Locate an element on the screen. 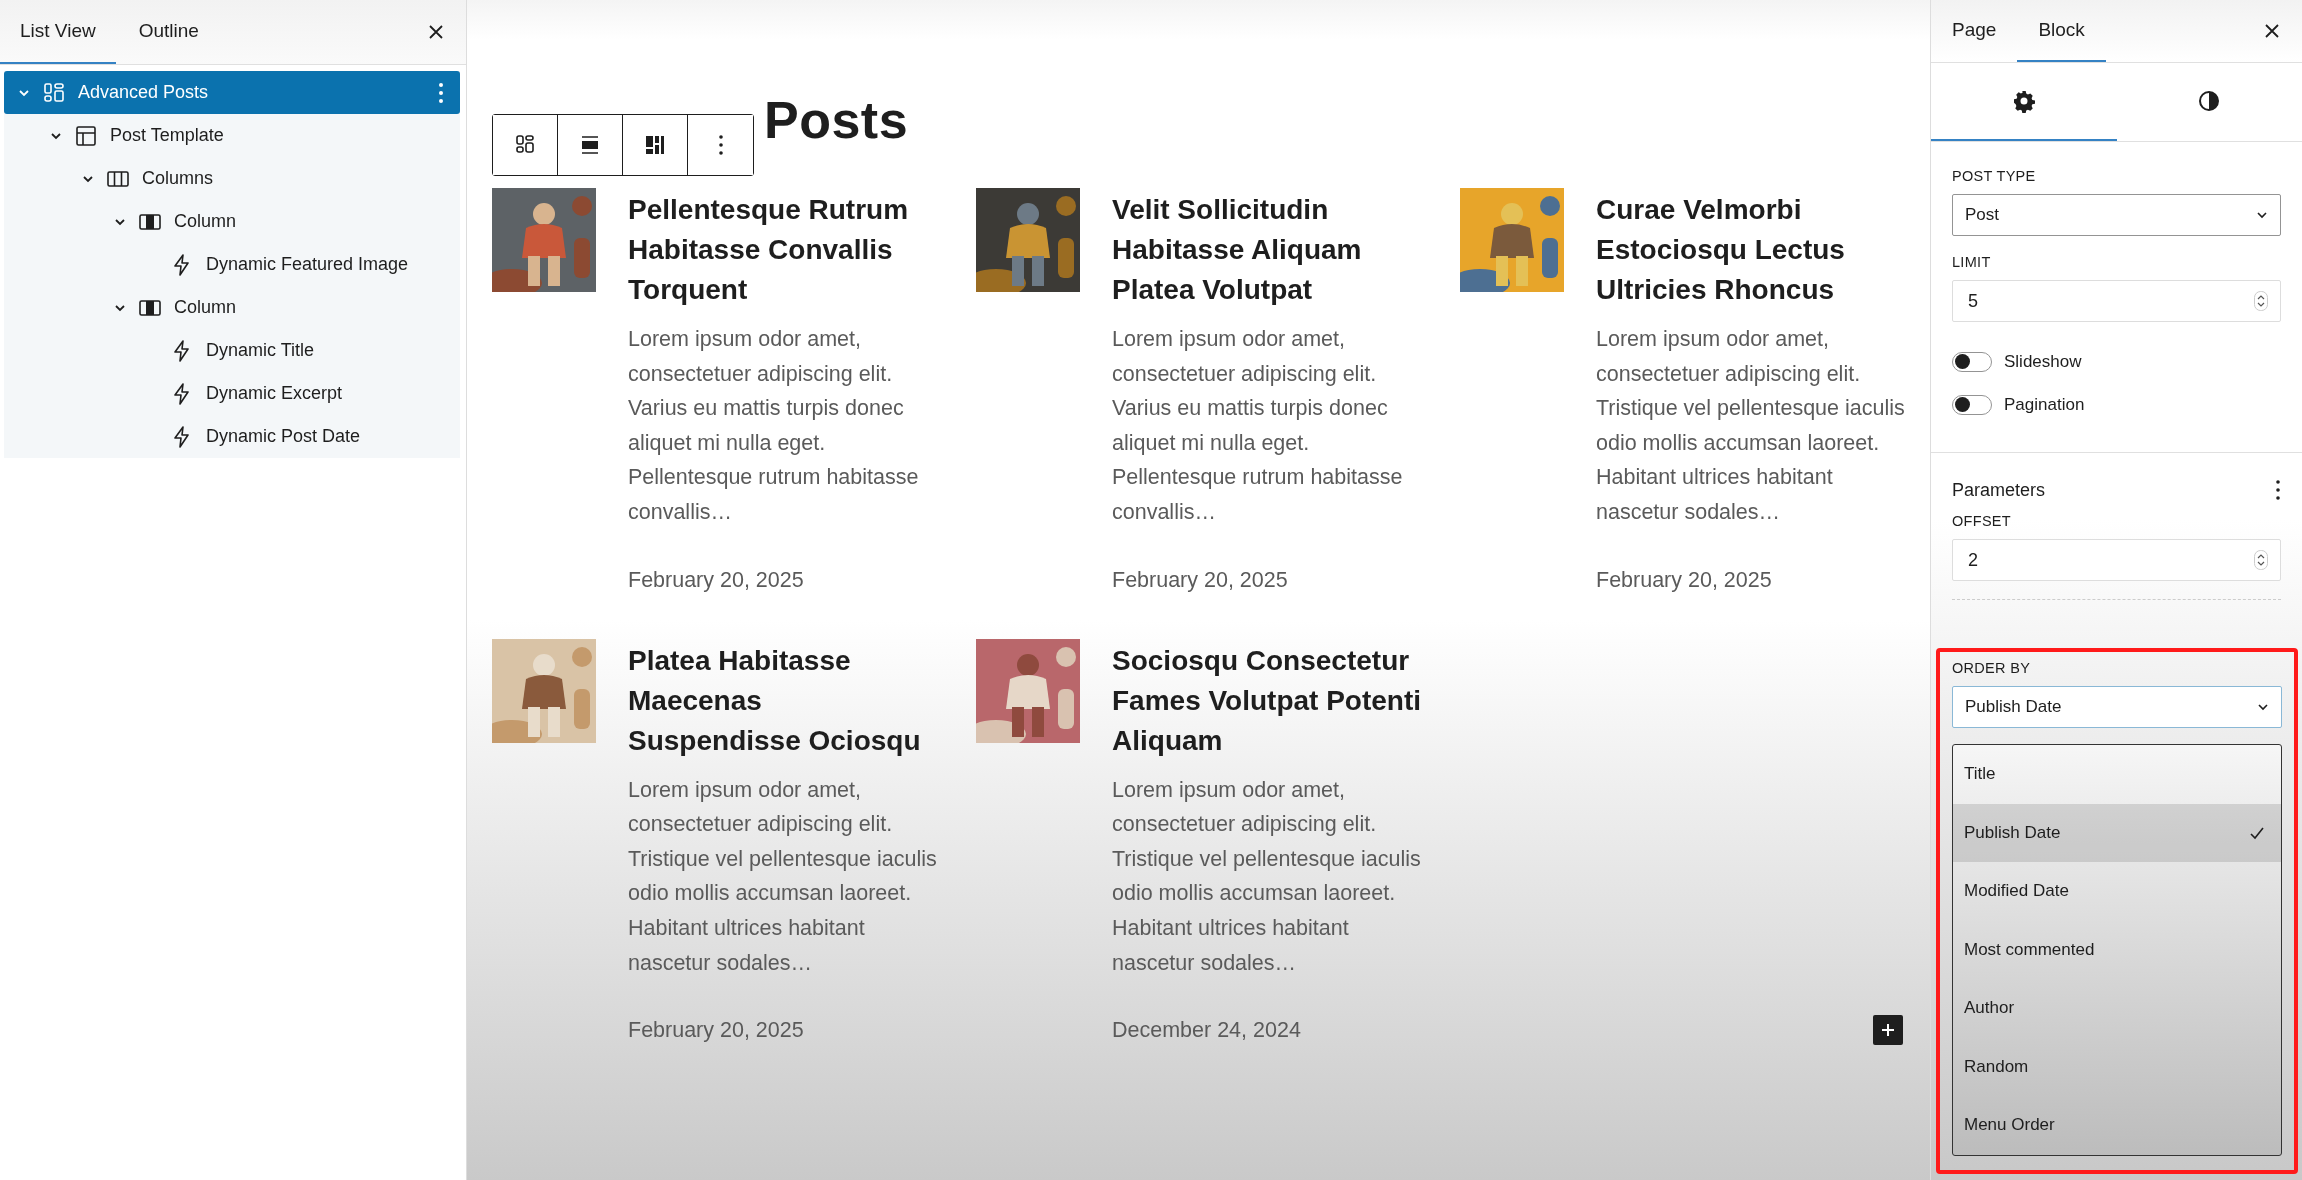  post-title: Velit Sollicitudin Habitasse Aliquam Platea Volutpat is located at coordinates (1268, 250).